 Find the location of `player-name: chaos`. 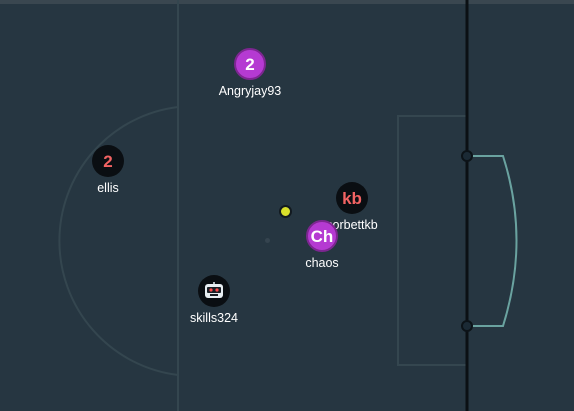

player-name: chaos is located at coordinates (322, 263).